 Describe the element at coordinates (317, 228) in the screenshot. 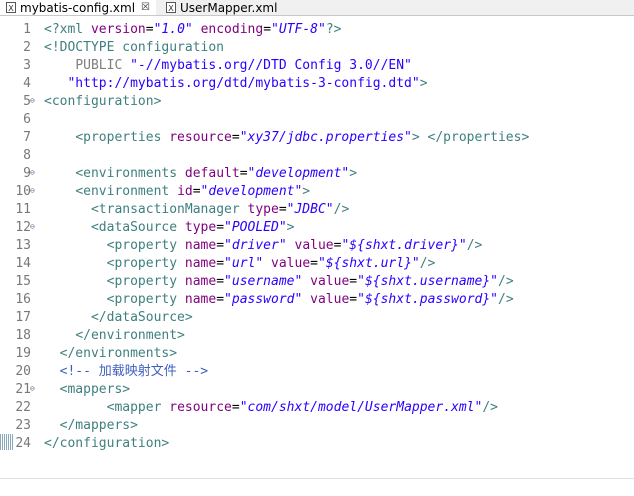

I see `code-line: 12 ⊖ <dataSource type="POOLED">` at that location.